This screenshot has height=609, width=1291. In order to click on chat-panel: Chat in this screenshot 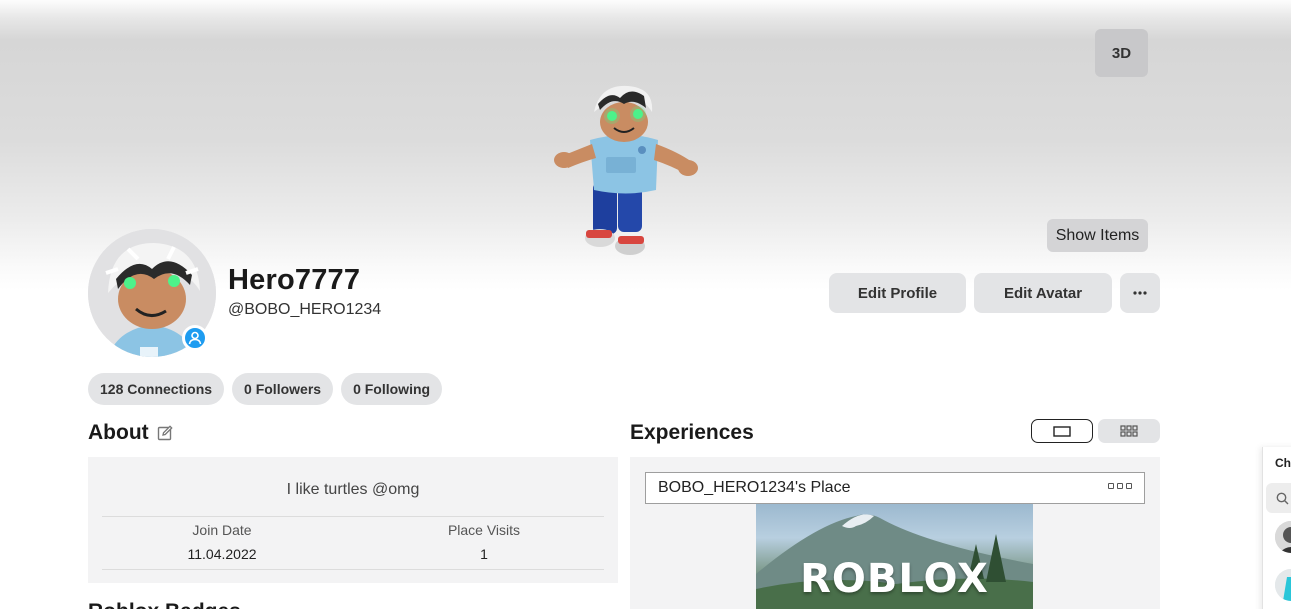, I will do `click(1276, 528)`.